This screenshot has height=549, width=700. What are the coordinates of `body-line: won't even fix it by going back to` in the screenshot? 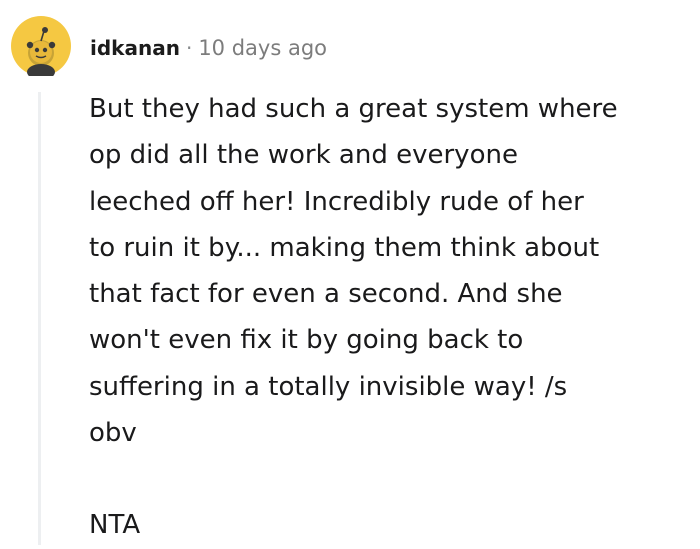 It's located at (306, 340).